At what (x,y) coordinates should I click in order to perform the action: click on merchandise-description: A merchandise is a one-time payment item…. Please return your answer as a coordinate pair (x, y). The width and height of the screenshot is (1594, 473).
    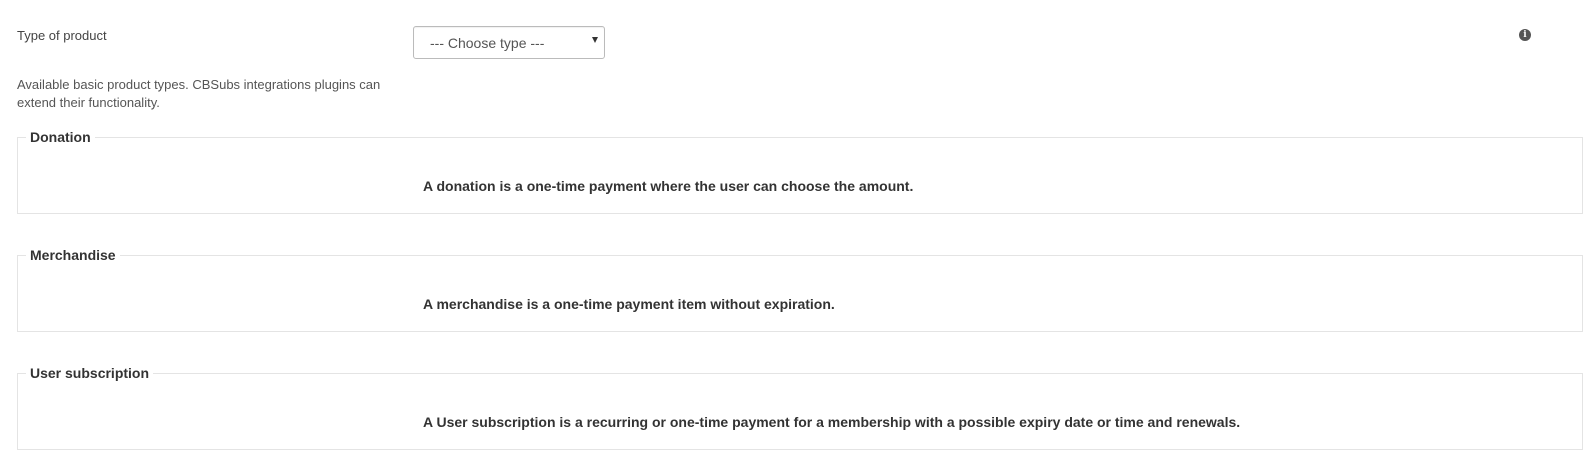
    Looking at the image, I should click on (629, 304).